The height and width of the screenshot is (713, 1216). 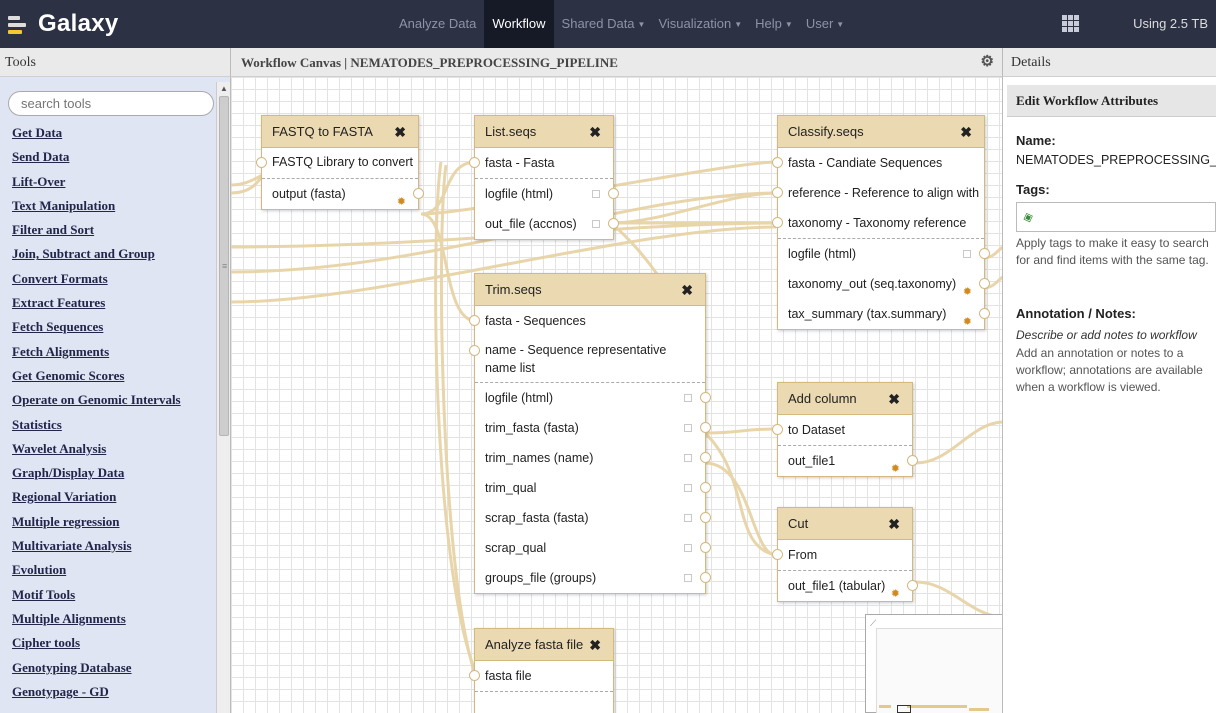 I want to click on node-title: Trim.seqs ✖, so click(x=590, y=290).